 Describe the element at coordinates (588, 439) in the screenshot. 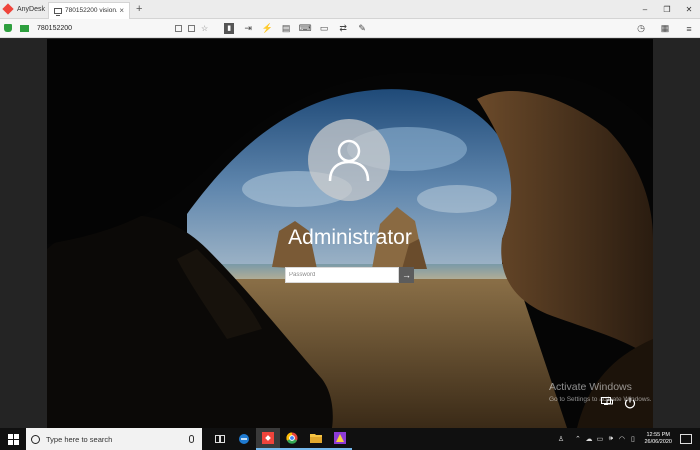

I see `cloud-icon: ☁` at that location.